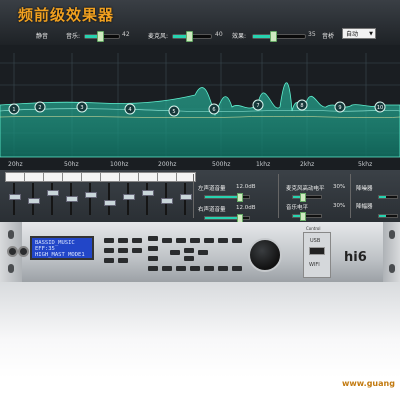 This screenshot has height=400, width=400. Describe the element at coordinates (303, 216) in the screenshot. I see `music-level-handle` at that location.